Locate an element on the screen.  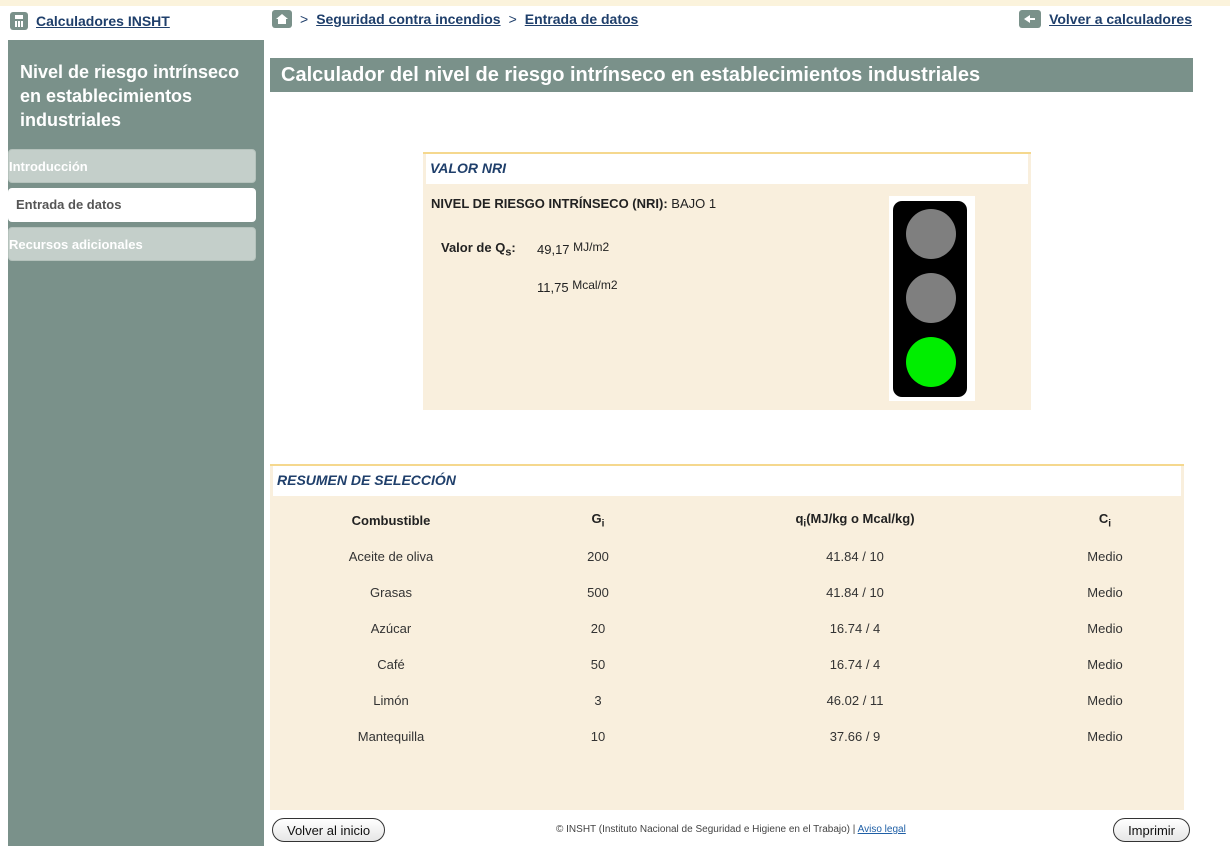
table-row: Azúcar 20 16.74 / 4 Medio is located at coordinates (727, 628).